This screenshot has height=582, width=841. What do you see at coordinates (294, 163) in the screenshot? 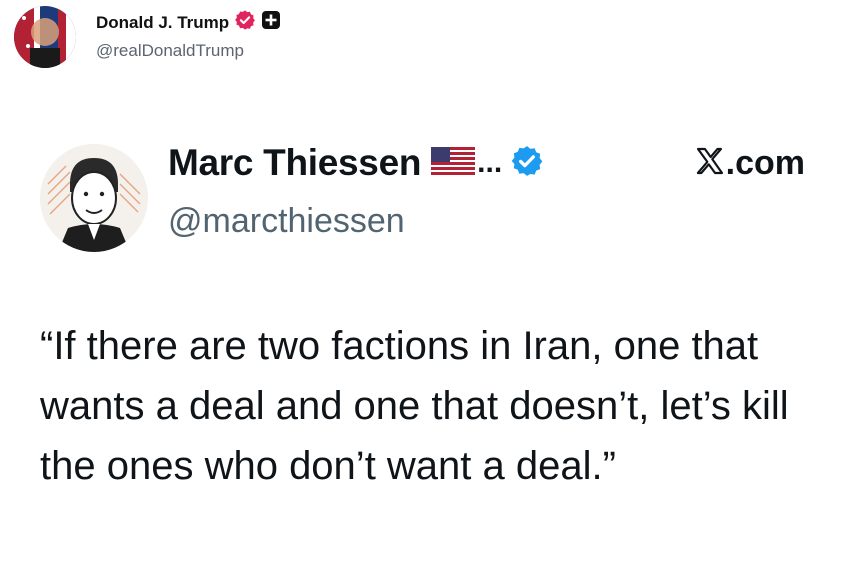
I see `quoted-author-name: Marc Thiessen` at bounding box center [294, 163].